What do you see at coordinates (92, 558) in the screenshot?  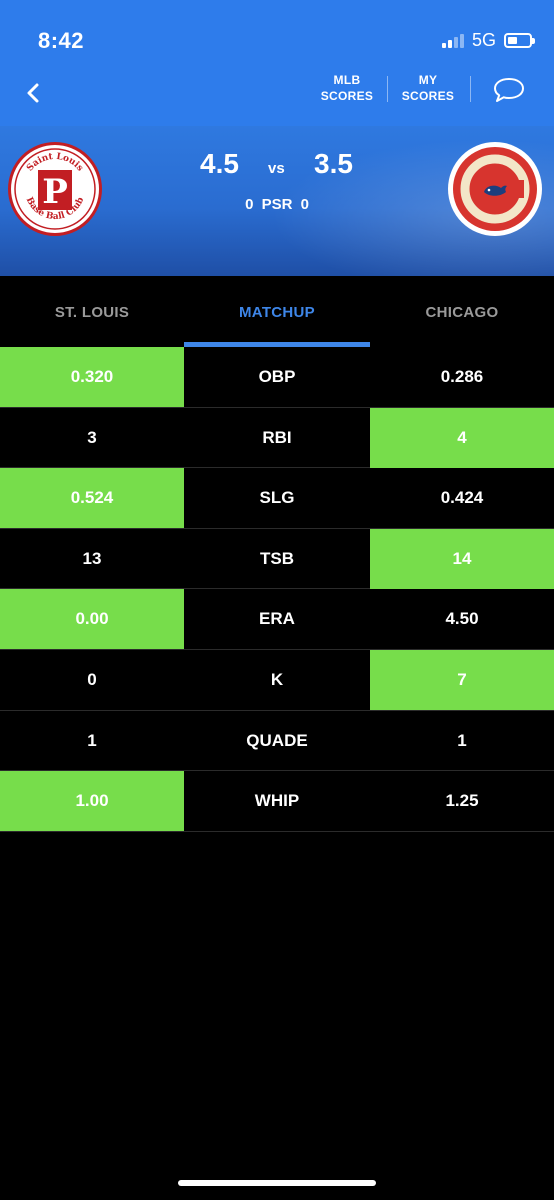 I see `away-stat-value: 13` at bounding box center [92, 558].